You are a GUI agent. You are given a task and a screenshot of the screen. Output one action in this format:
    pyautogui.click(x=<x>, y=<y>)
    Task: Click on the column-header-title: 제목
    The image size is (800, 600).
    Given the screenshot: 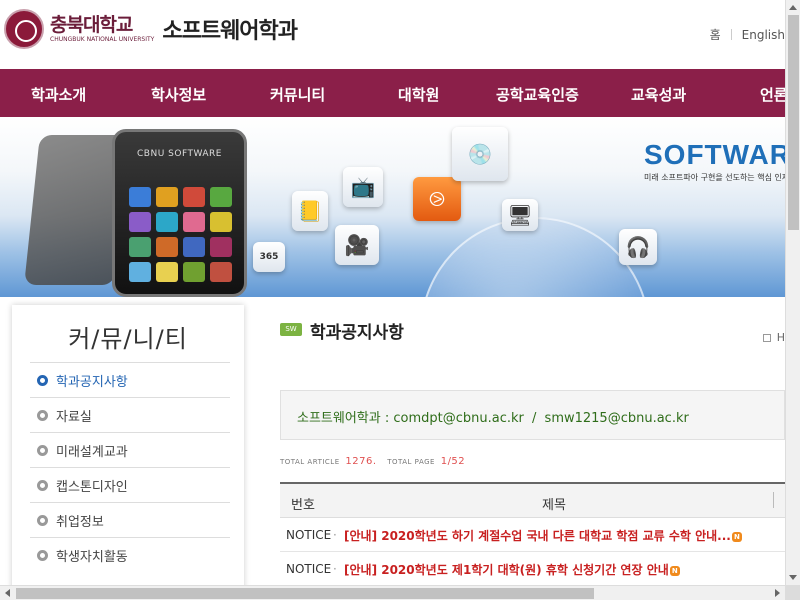 What is the action you would take?
    pyautogui.click(x=554, y=505)
    